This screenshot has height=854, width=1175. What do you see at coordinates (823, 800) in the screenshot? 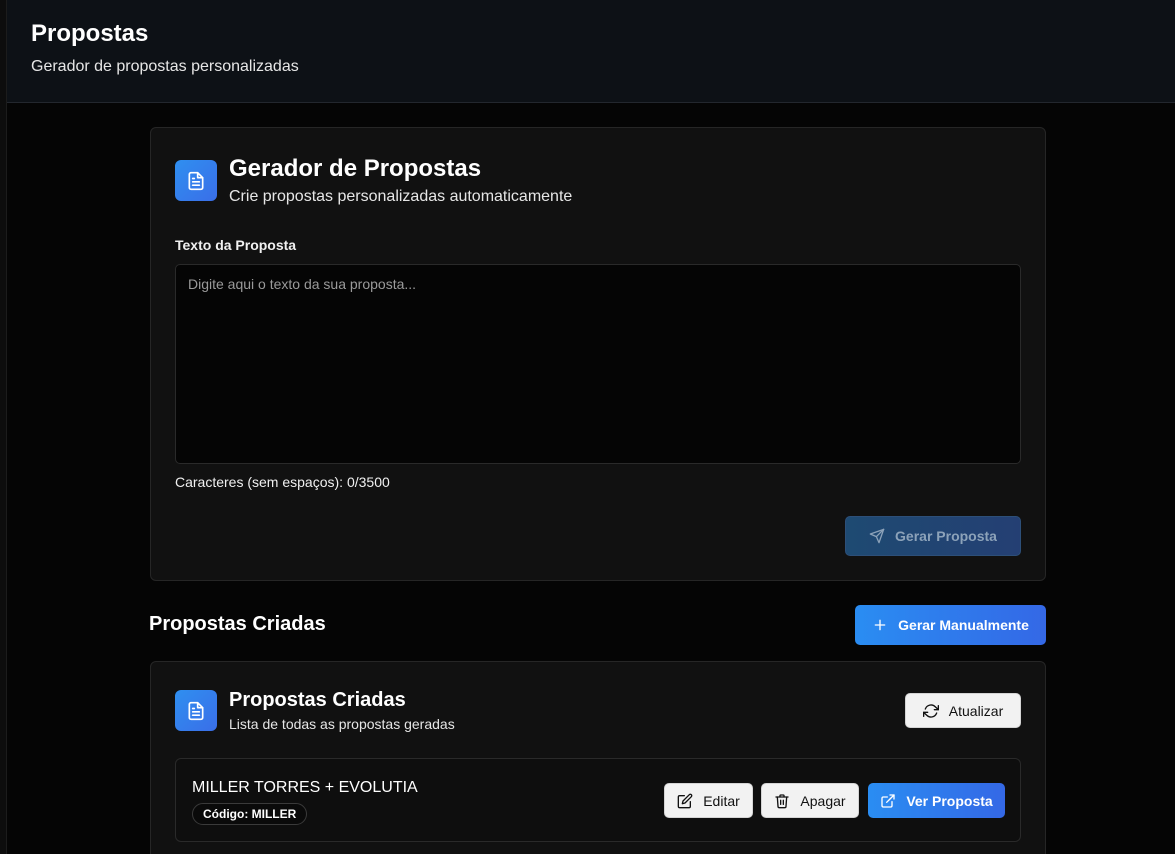
I see `delete-label: Apagar` at bounding box center [823, 800].